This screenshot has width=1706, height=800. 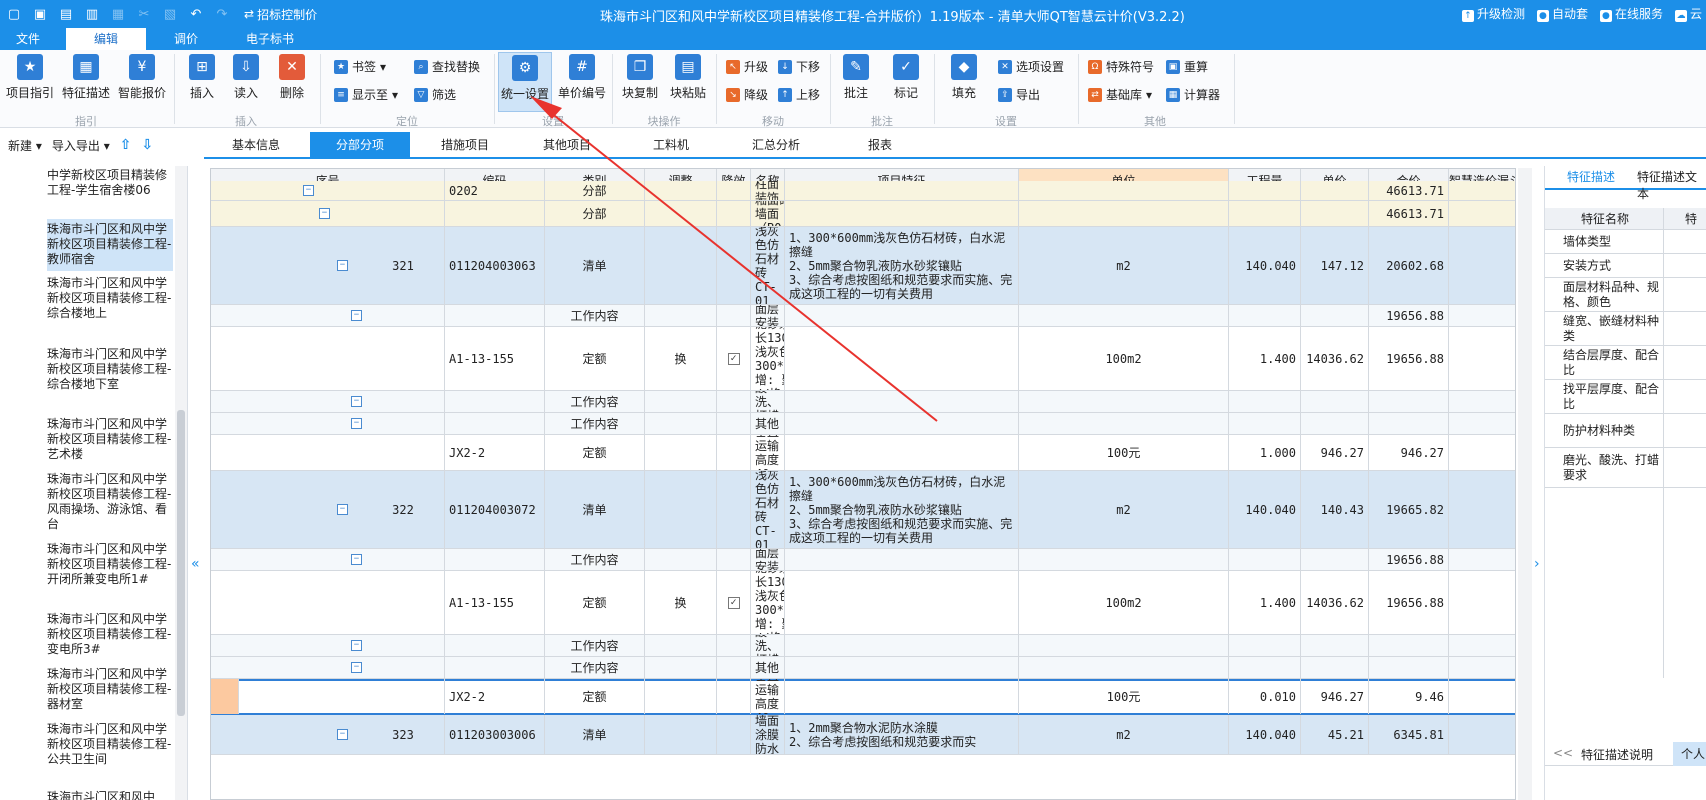 What do you see at coordinates (495, 423) in the screenshot?
I see `cell-code` at bounding box center [495, 423].